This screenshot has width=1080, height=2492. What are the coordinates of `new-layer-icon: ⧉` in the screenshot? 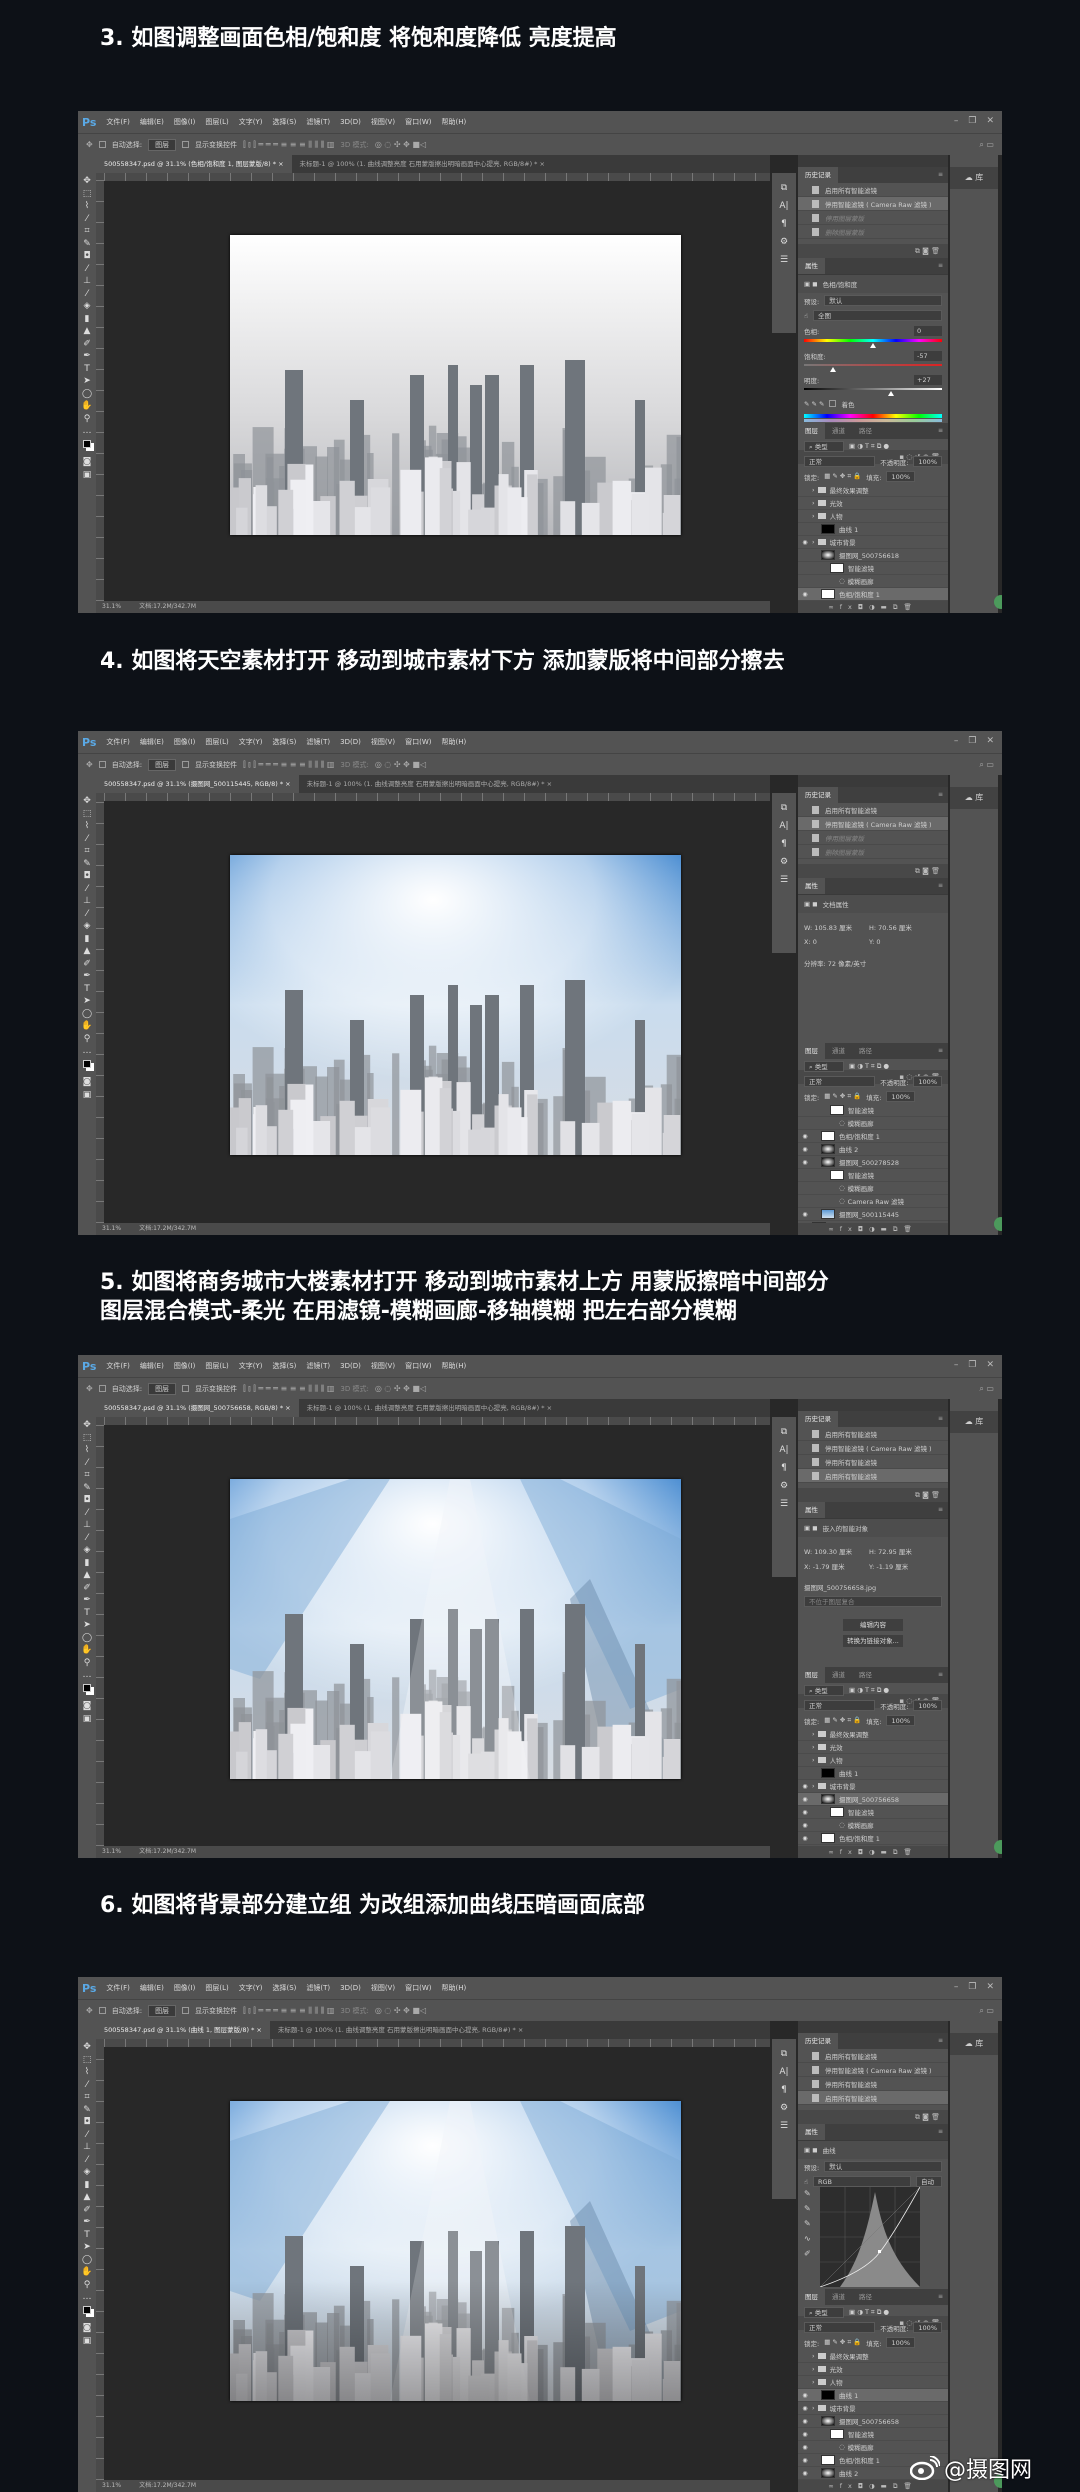 It's located at (898, 607).